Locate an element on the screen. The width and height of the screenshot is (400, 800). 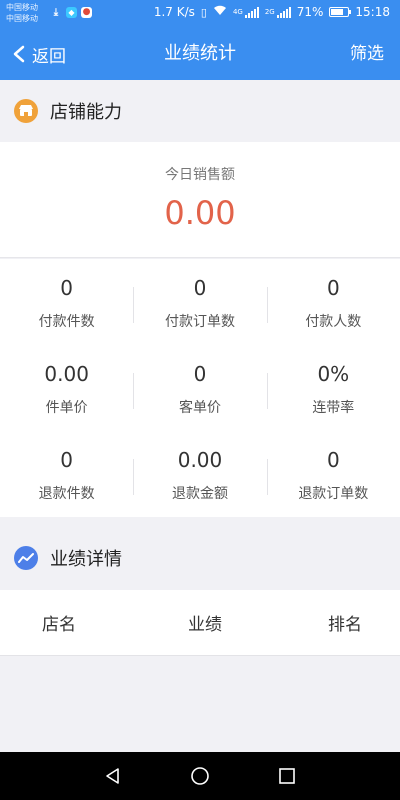
metric-label: 退款件数 is located at coordinates (66, 494).